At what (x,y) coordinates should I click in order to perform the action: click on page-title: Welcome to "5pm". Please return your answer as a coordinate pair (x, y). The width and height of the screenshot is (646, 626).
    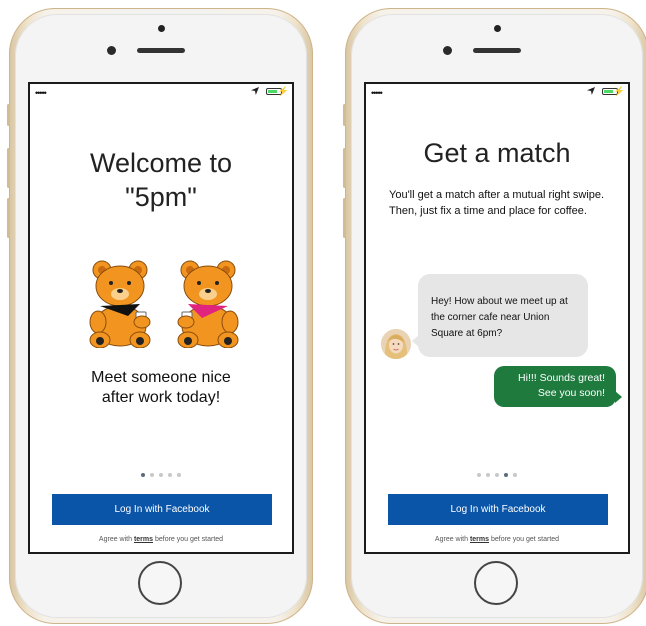
    Looking at the image, I should click on (161, 180).